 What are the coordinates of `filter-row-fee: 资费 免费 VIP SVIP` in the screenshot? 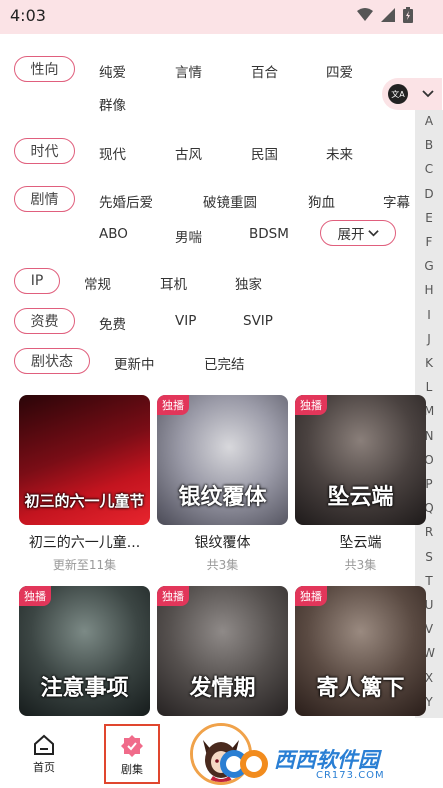 It's located at (207, 322).